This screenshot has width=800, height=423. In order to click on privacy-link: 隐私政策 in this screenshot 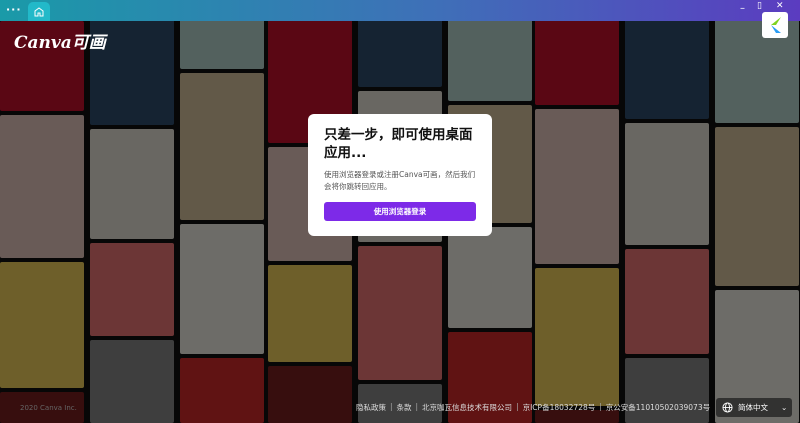, I will do `click(371, 407)`.